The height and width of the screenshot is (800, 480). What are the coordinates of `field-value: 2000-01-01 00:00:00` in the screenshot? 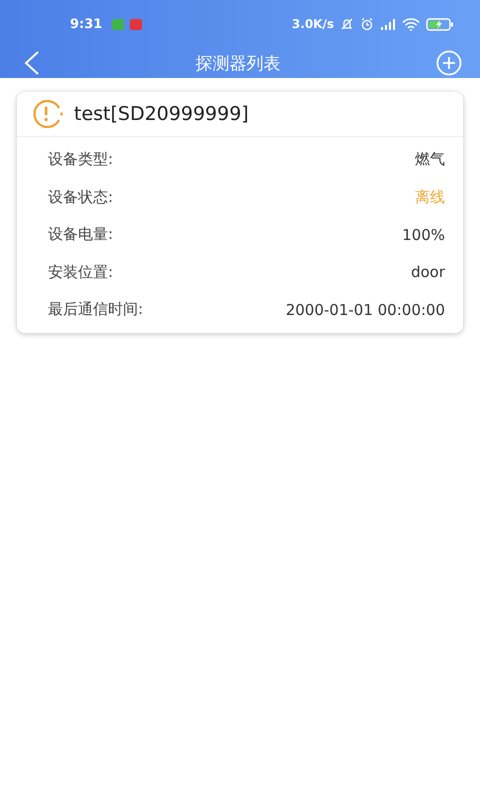 It's located at (365, 309).